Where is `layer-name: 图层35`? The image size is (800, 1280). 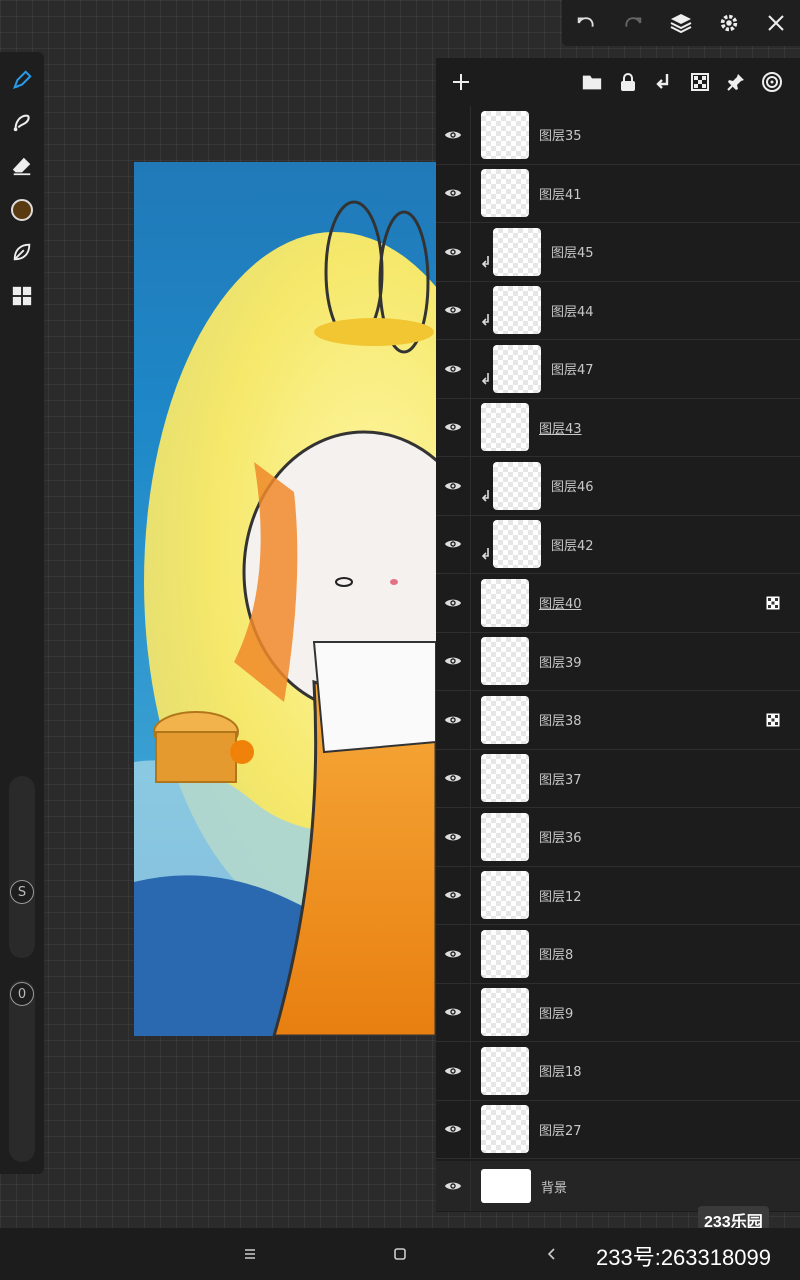
layer-name: 图层35 is located at coordinates (560, 137).